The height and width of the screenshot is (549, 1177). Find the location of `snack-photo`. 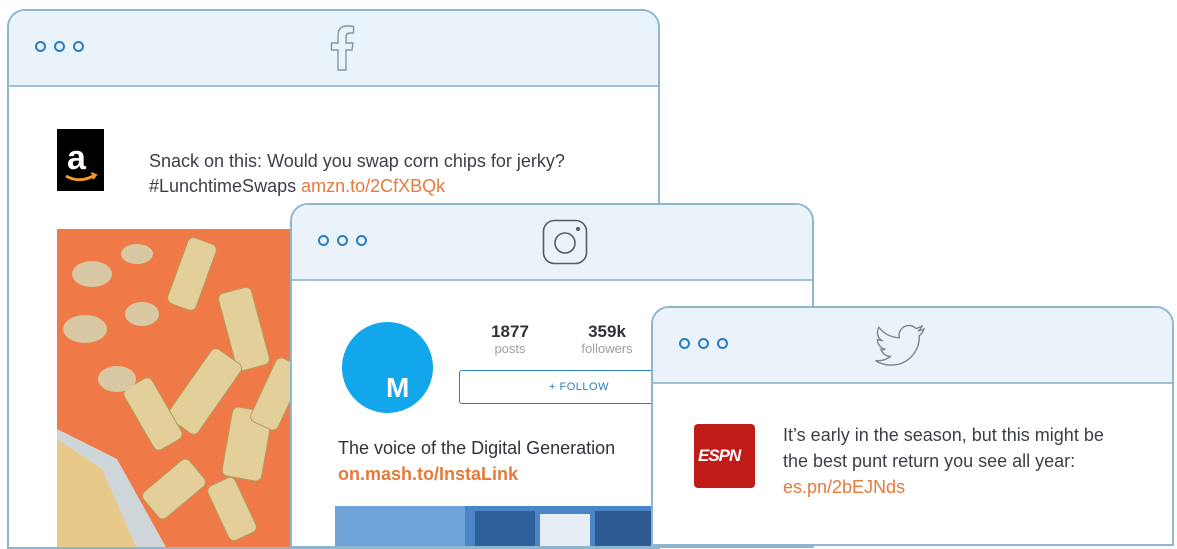

snack-photo is located at coordinates (179, 388).